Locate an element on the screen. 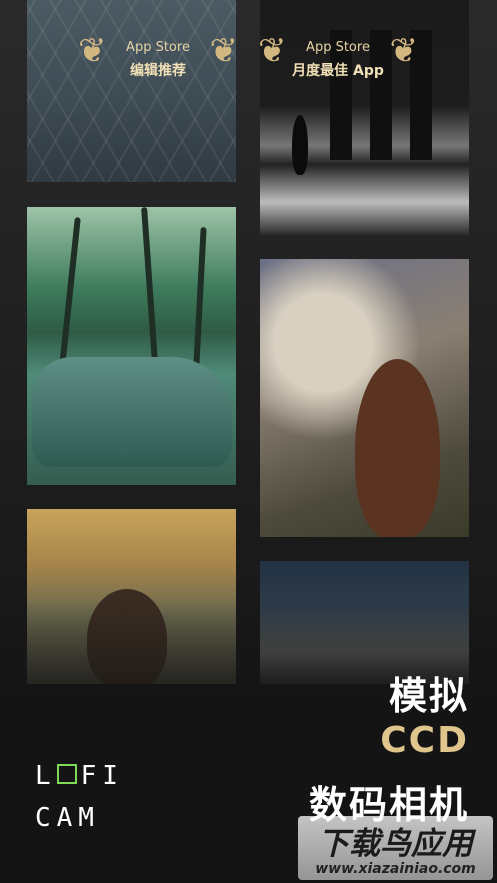  headline-line-2: CCD is located at coordinates (424, 740).